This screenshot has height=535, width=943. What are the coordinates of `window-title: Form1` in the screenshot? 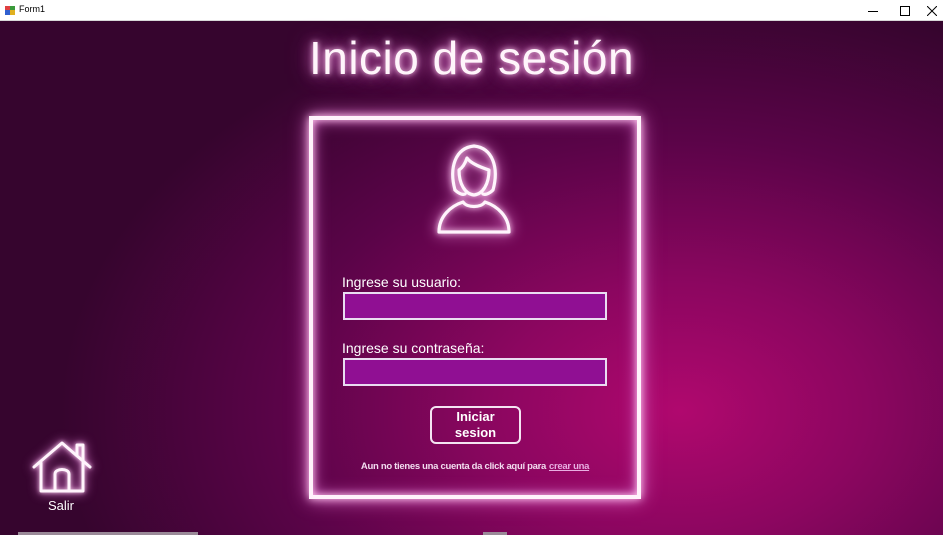 It's located at (32, 9).